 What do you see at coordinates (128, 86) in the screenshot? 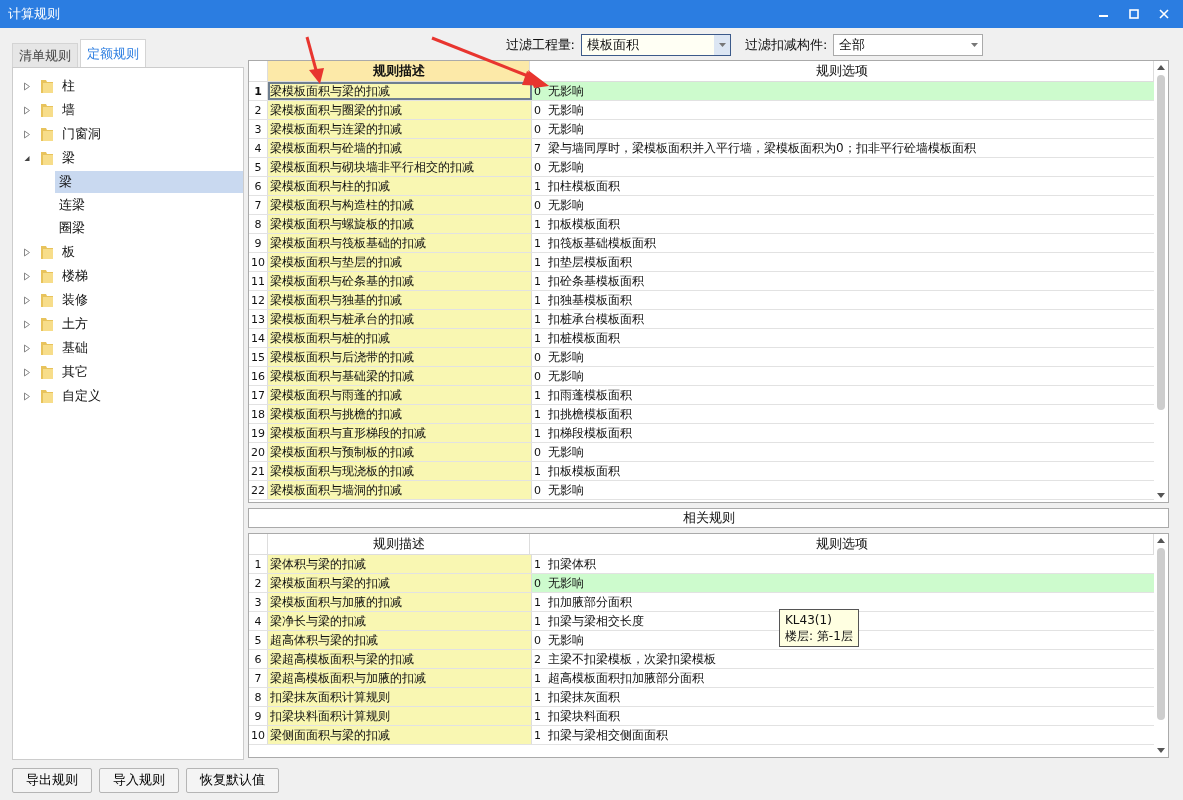
I see `tree-item: 柱` at bounding box center [128, 86].